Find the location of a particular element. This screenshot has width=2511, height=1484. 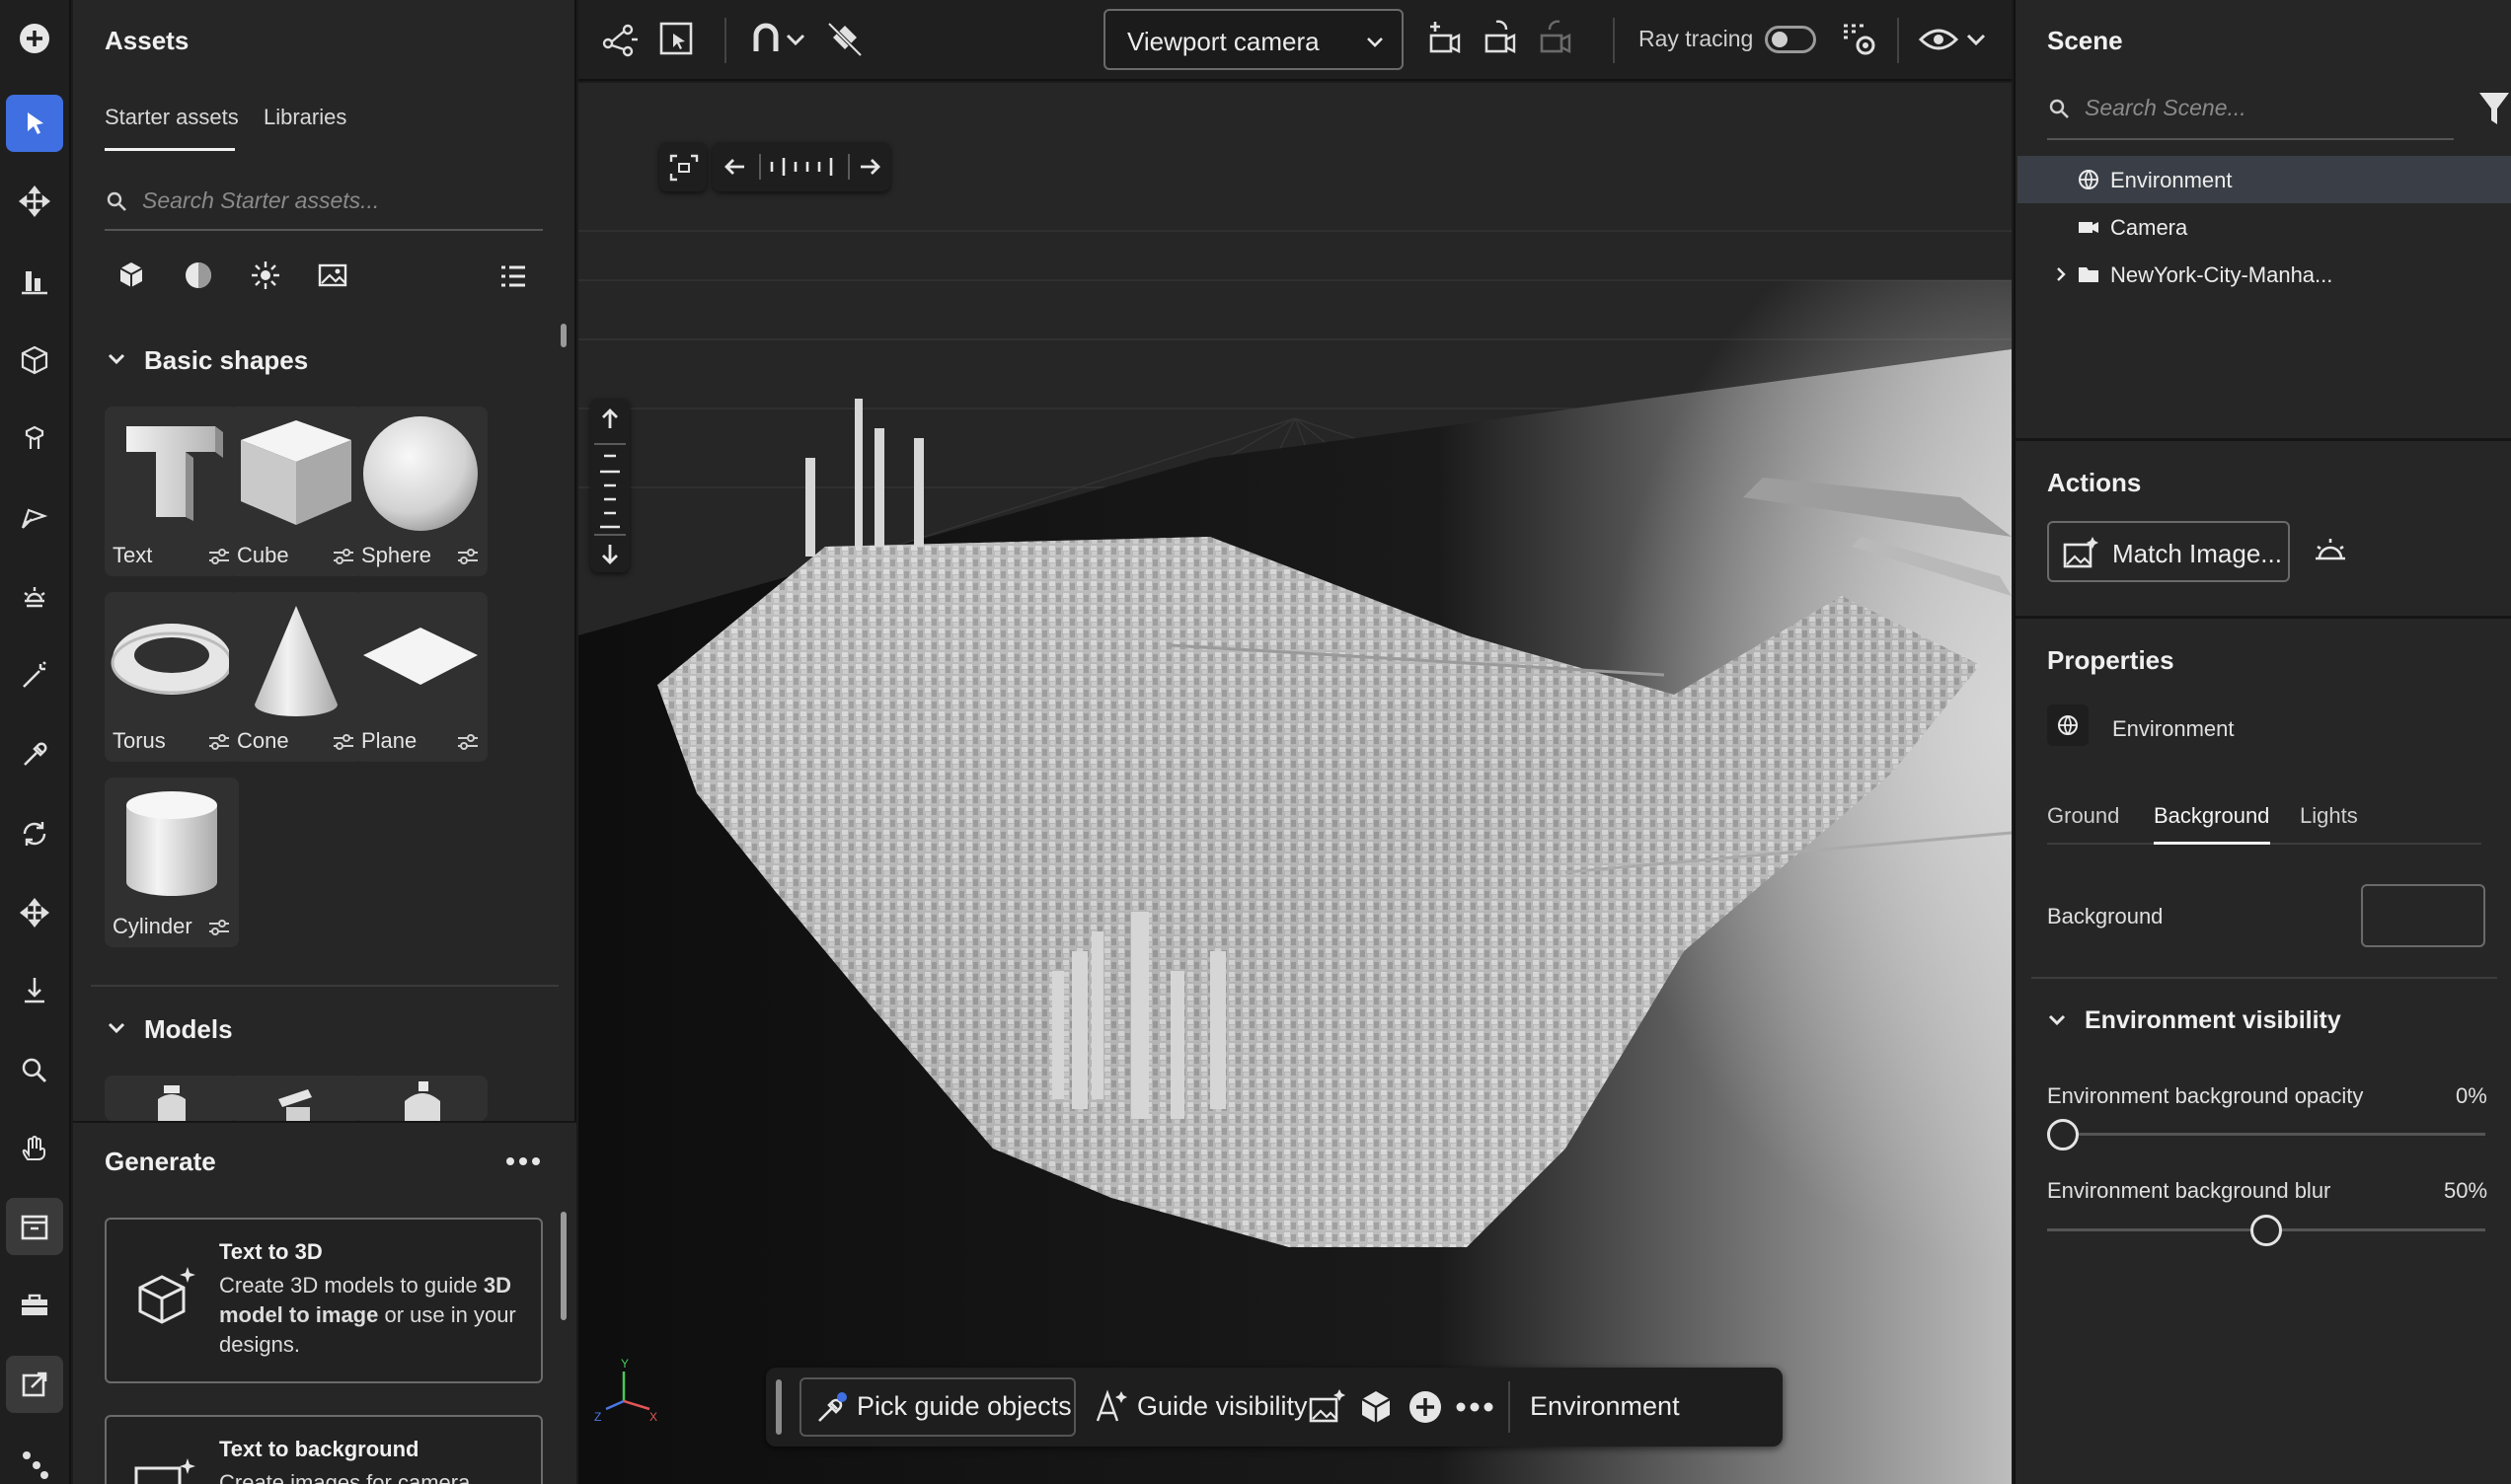

filter-3d-models-icon is located at coordinates (131, 275).